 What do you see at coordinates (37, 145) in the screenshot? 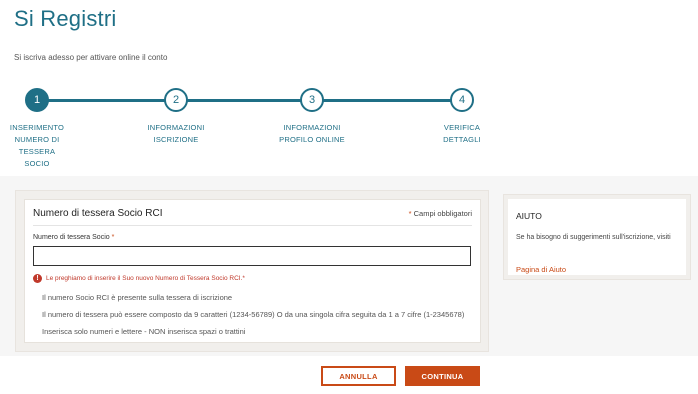
I see `step-1-label: INSERIMENTO NUMERO DI TESSERA SOCIO` at bounding box center [37, 145].